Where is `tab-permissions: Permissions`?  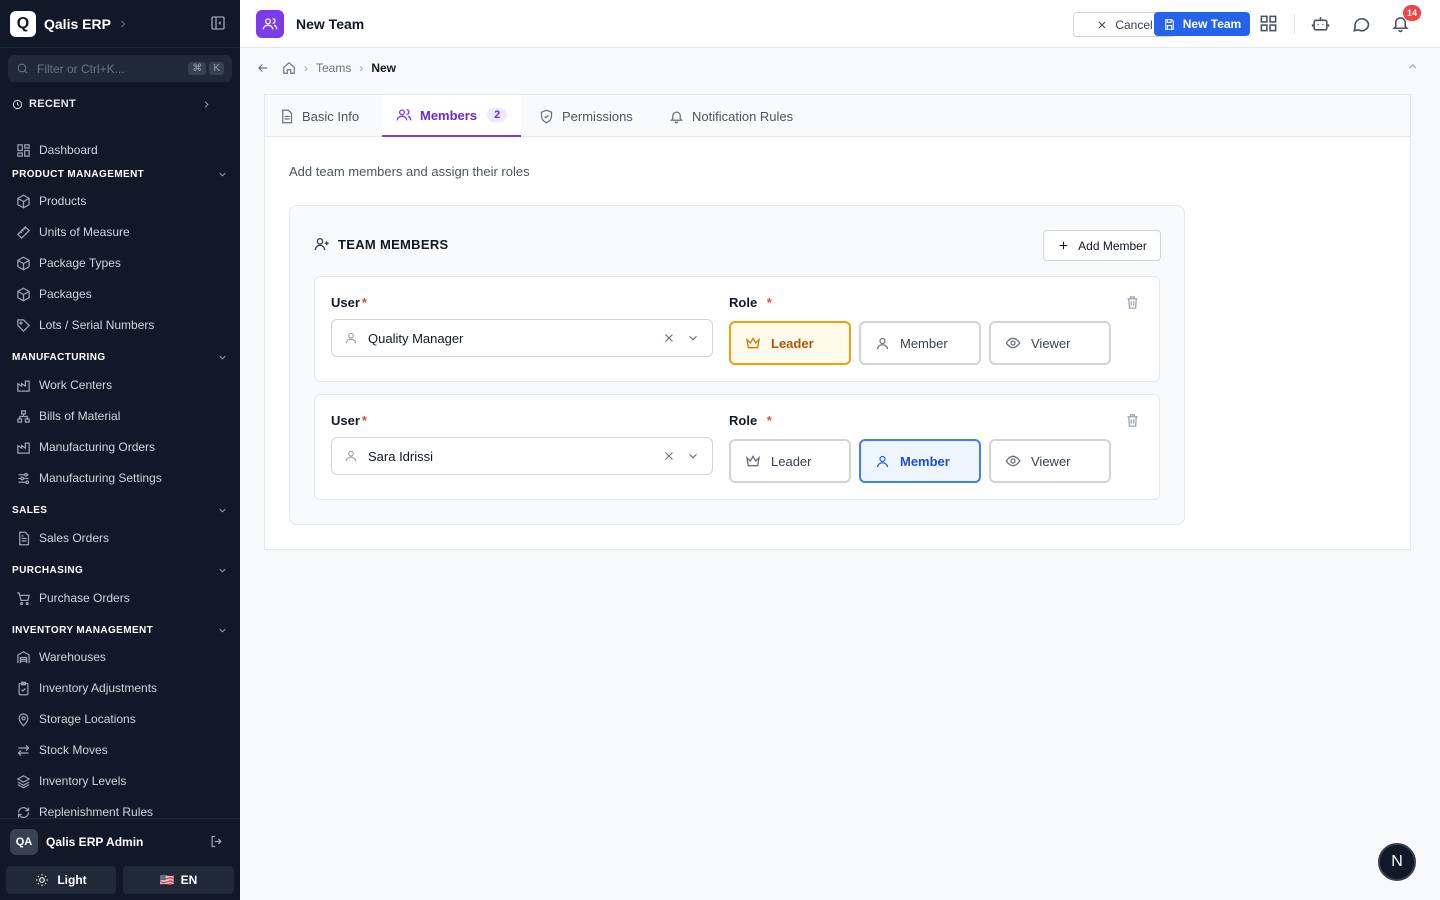 tab-permissions: Permissions is located at coordinates (586, 116).